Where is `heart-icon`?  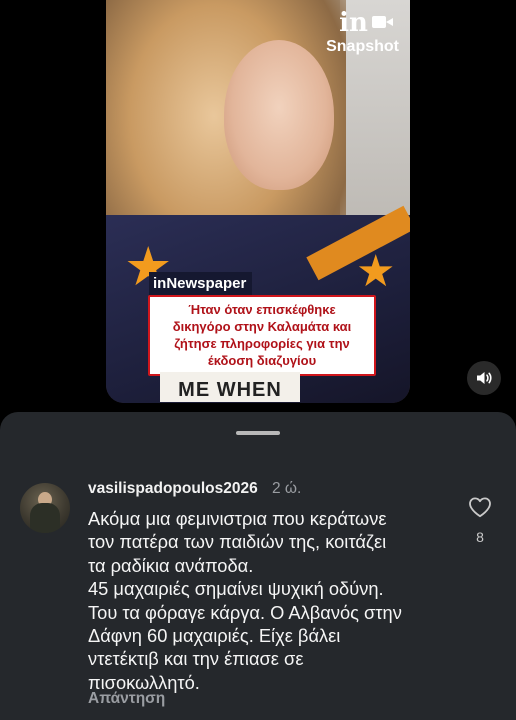
heart-icon is located at coordinates (480, 507).